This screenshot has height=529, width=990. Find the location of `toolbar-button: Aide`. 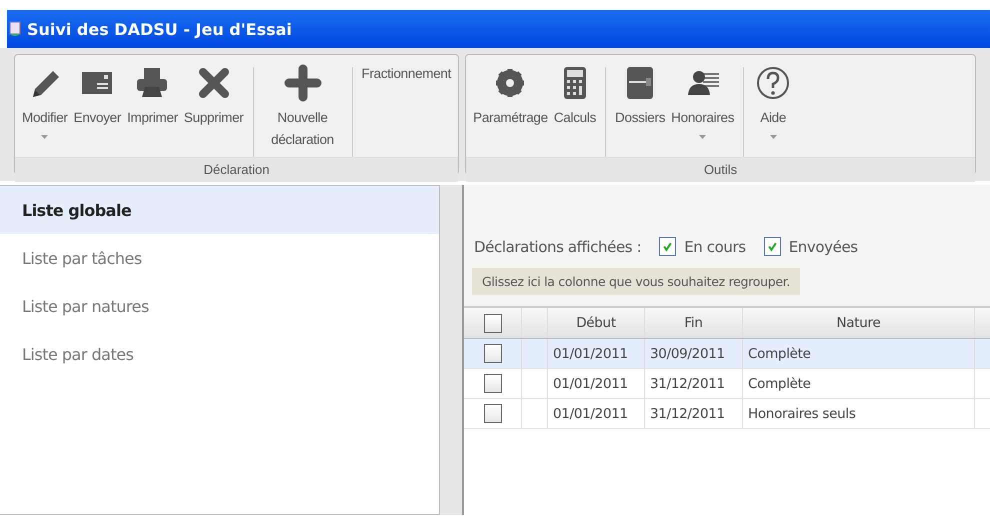

toolbar-button: Aide is located at coordinates (773, 101).